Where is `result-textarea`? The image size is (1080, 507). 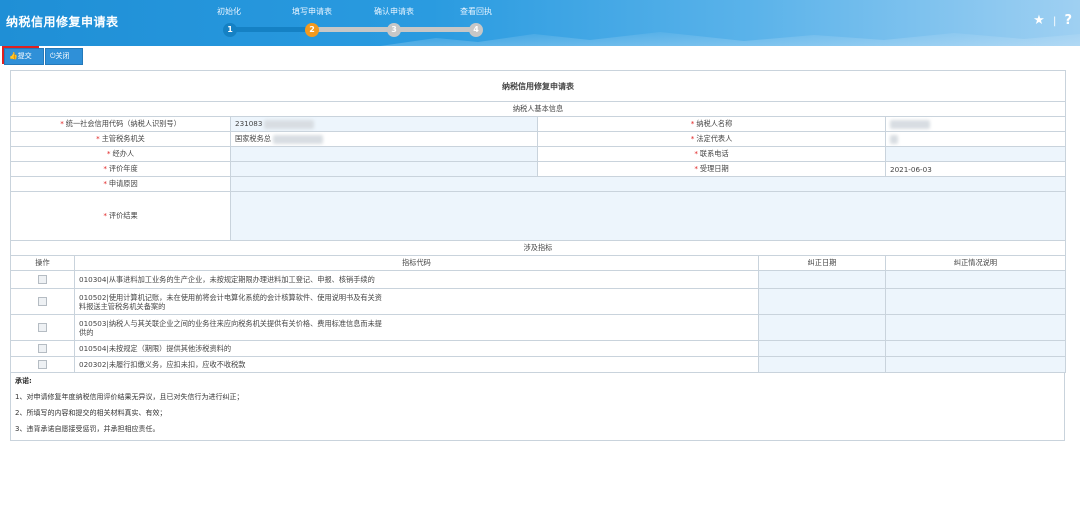 result-textarea is located at coordinates (648, 216).